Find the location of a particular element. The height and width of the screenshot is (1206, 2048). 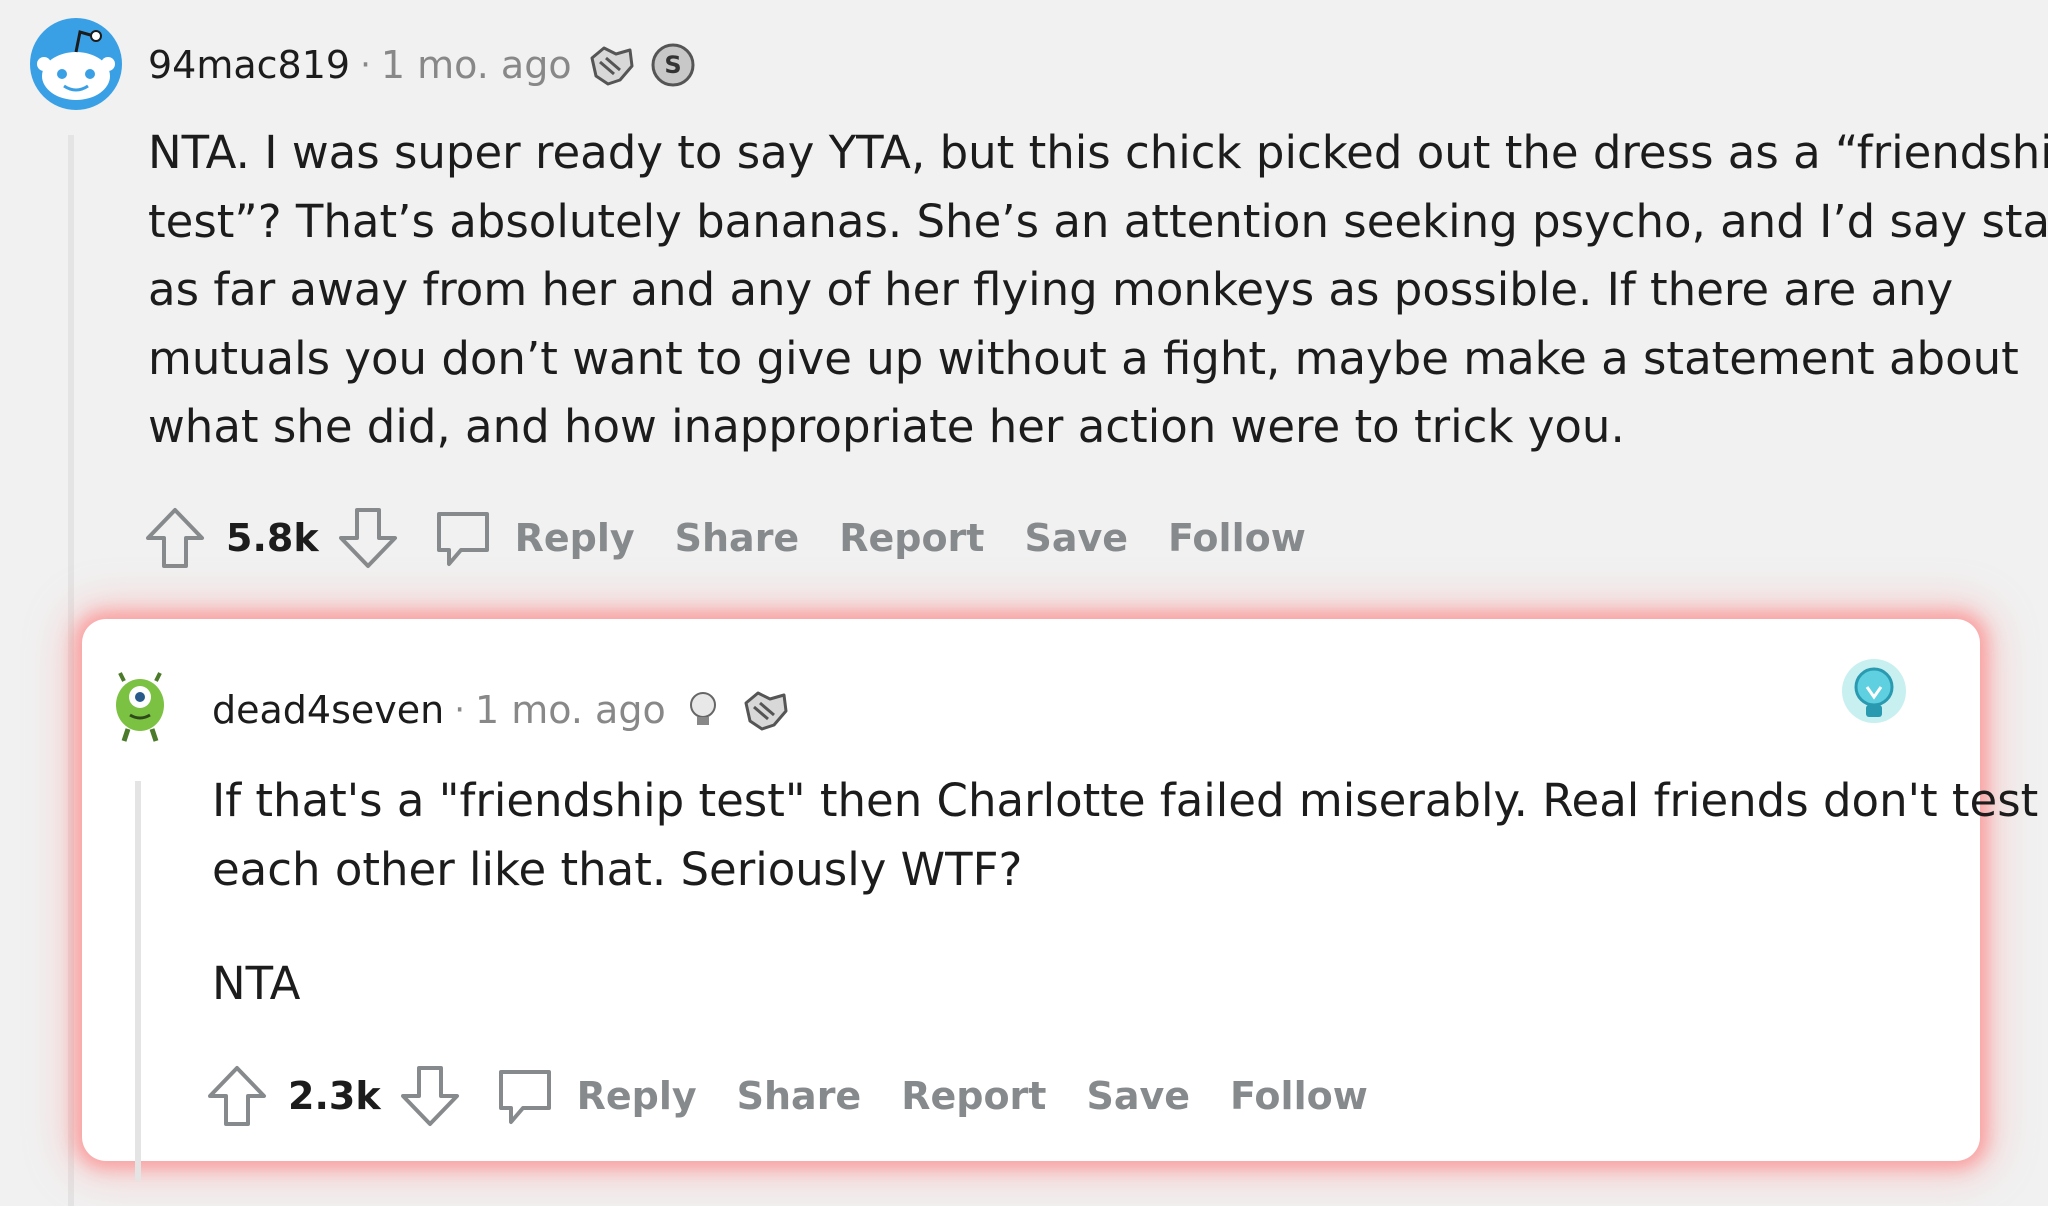

username: dead4seven is located at coordinates (328, 710).